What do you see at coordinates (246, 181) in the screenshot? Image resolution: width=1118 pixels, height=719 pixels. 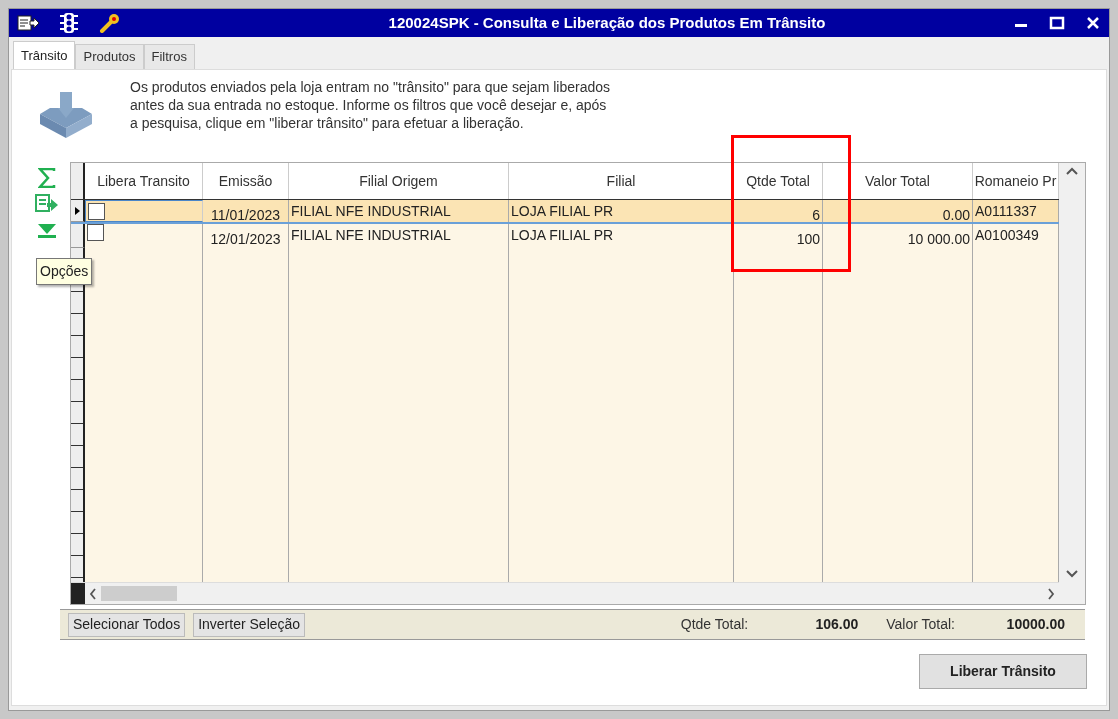 I see `column-header: Emissão` at bounding box center [246, 181].